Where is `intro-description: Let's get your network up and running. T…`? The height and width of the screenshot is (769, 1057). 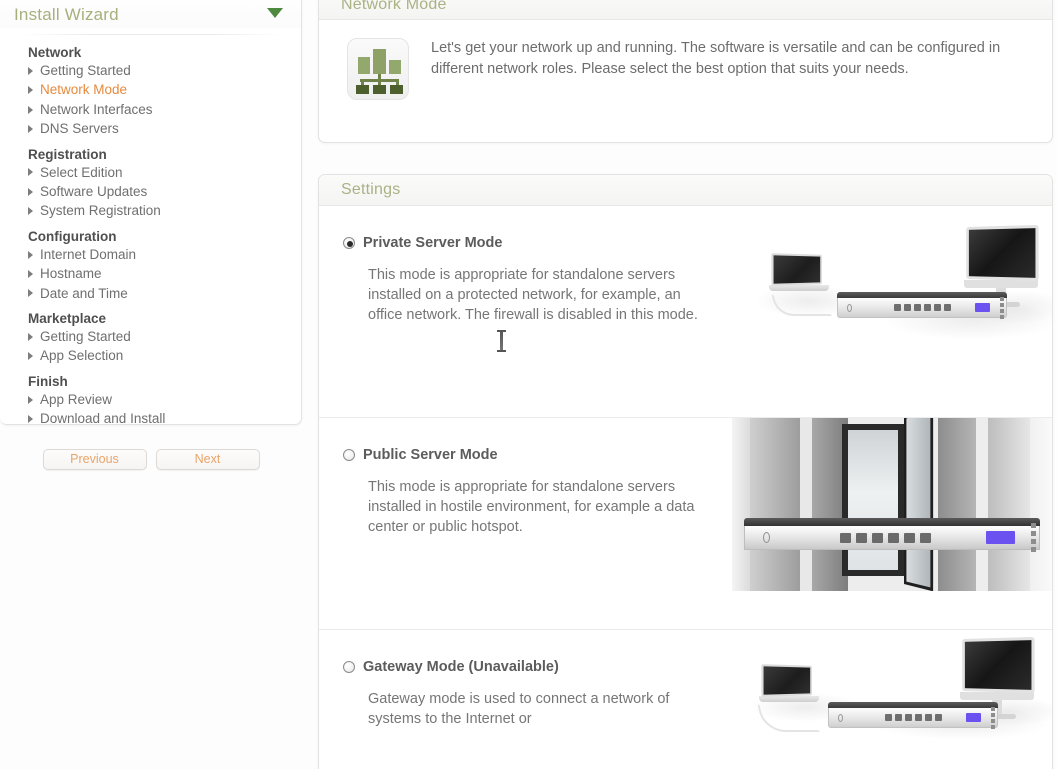 intro-description: Let's get your network up and running. T… is located at coordinates (716, 58).